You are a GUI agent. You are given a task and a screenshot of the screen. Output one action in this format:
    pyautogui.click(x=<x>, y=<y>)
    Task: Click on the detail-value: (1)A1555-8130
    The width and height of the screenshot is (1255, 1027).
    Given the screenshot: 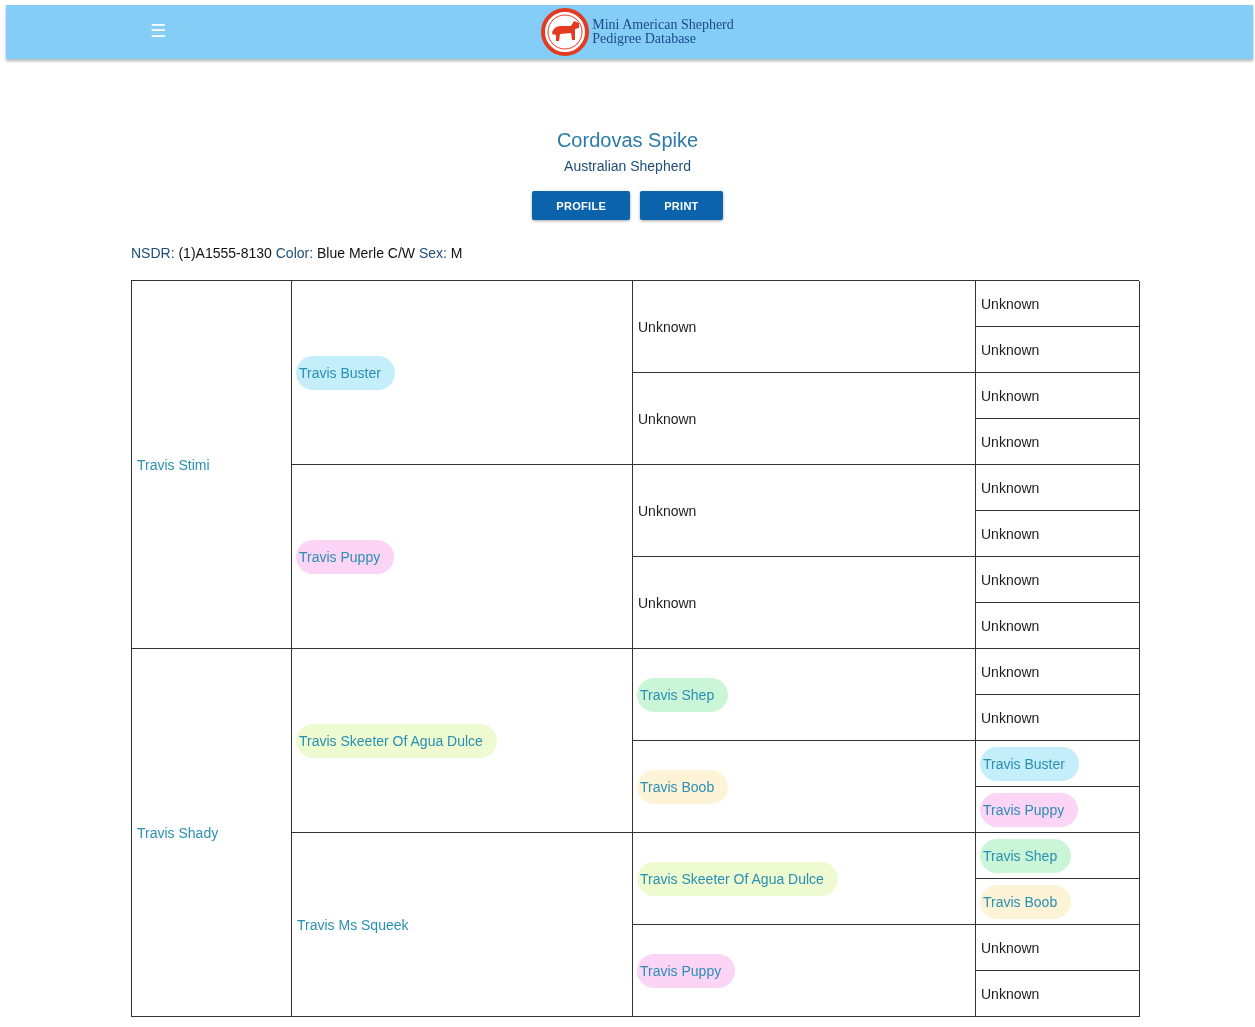 What is the action you would take?
    pyautogui.click(x=225, y=253)
    